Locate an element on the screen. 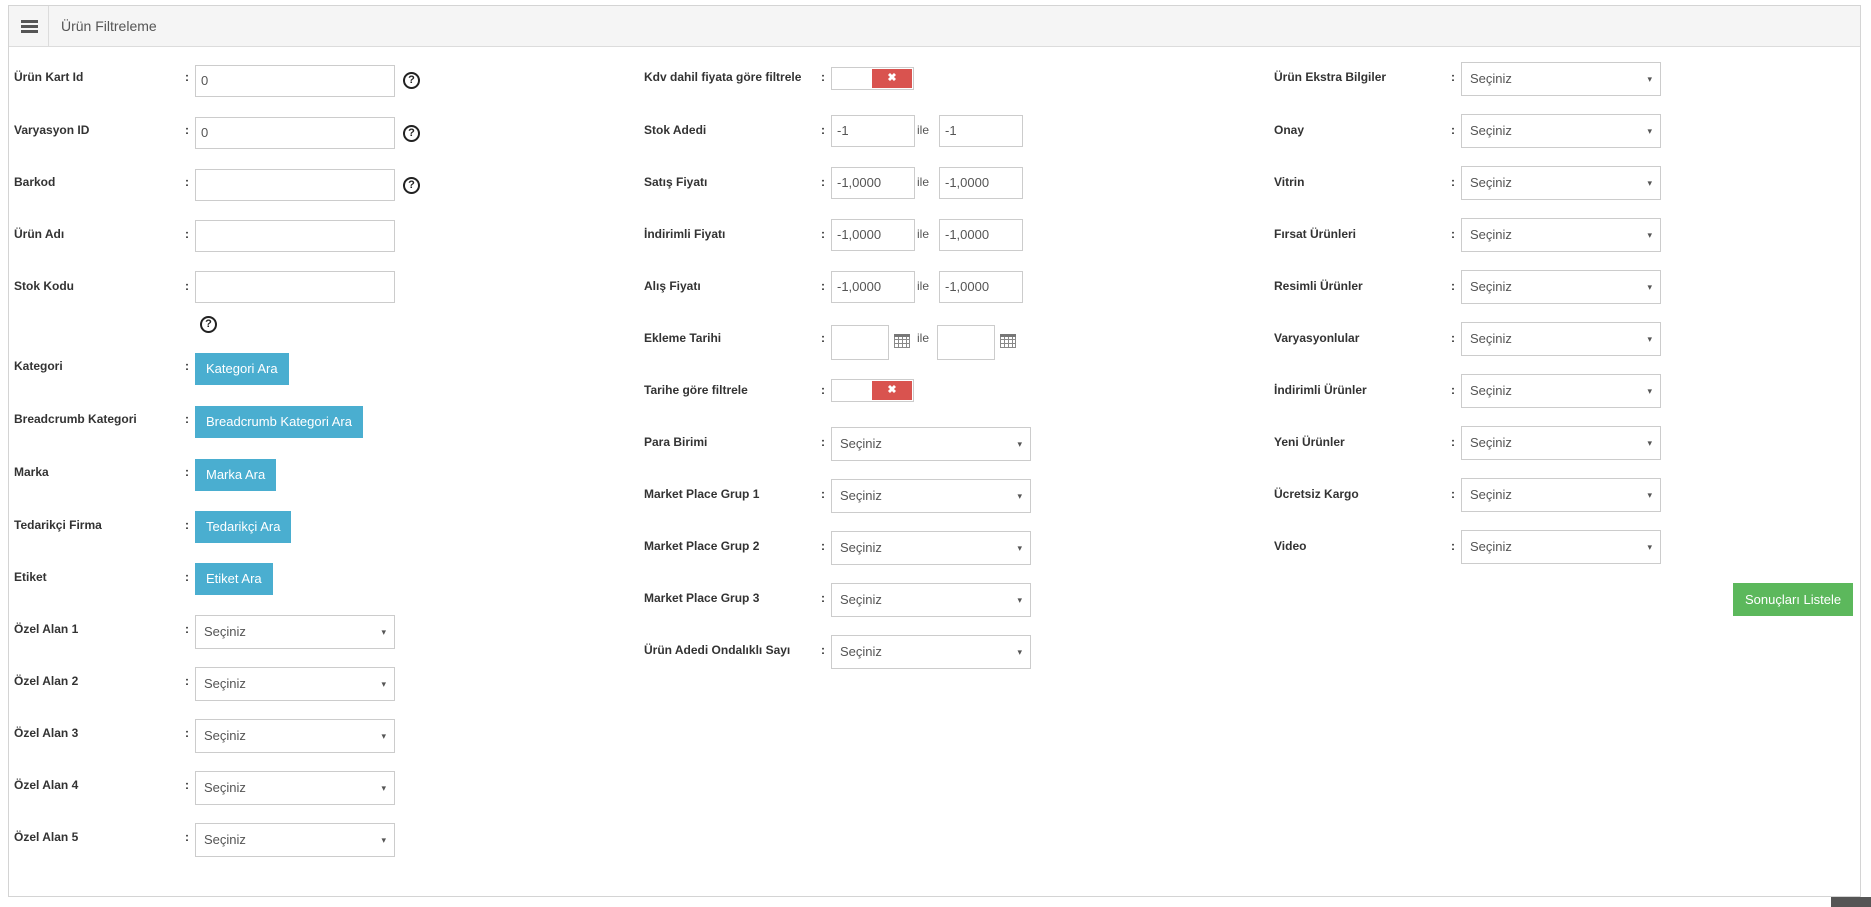  satis-fiyati-max-input: -1,0000 is located at coordinates (981, 183).